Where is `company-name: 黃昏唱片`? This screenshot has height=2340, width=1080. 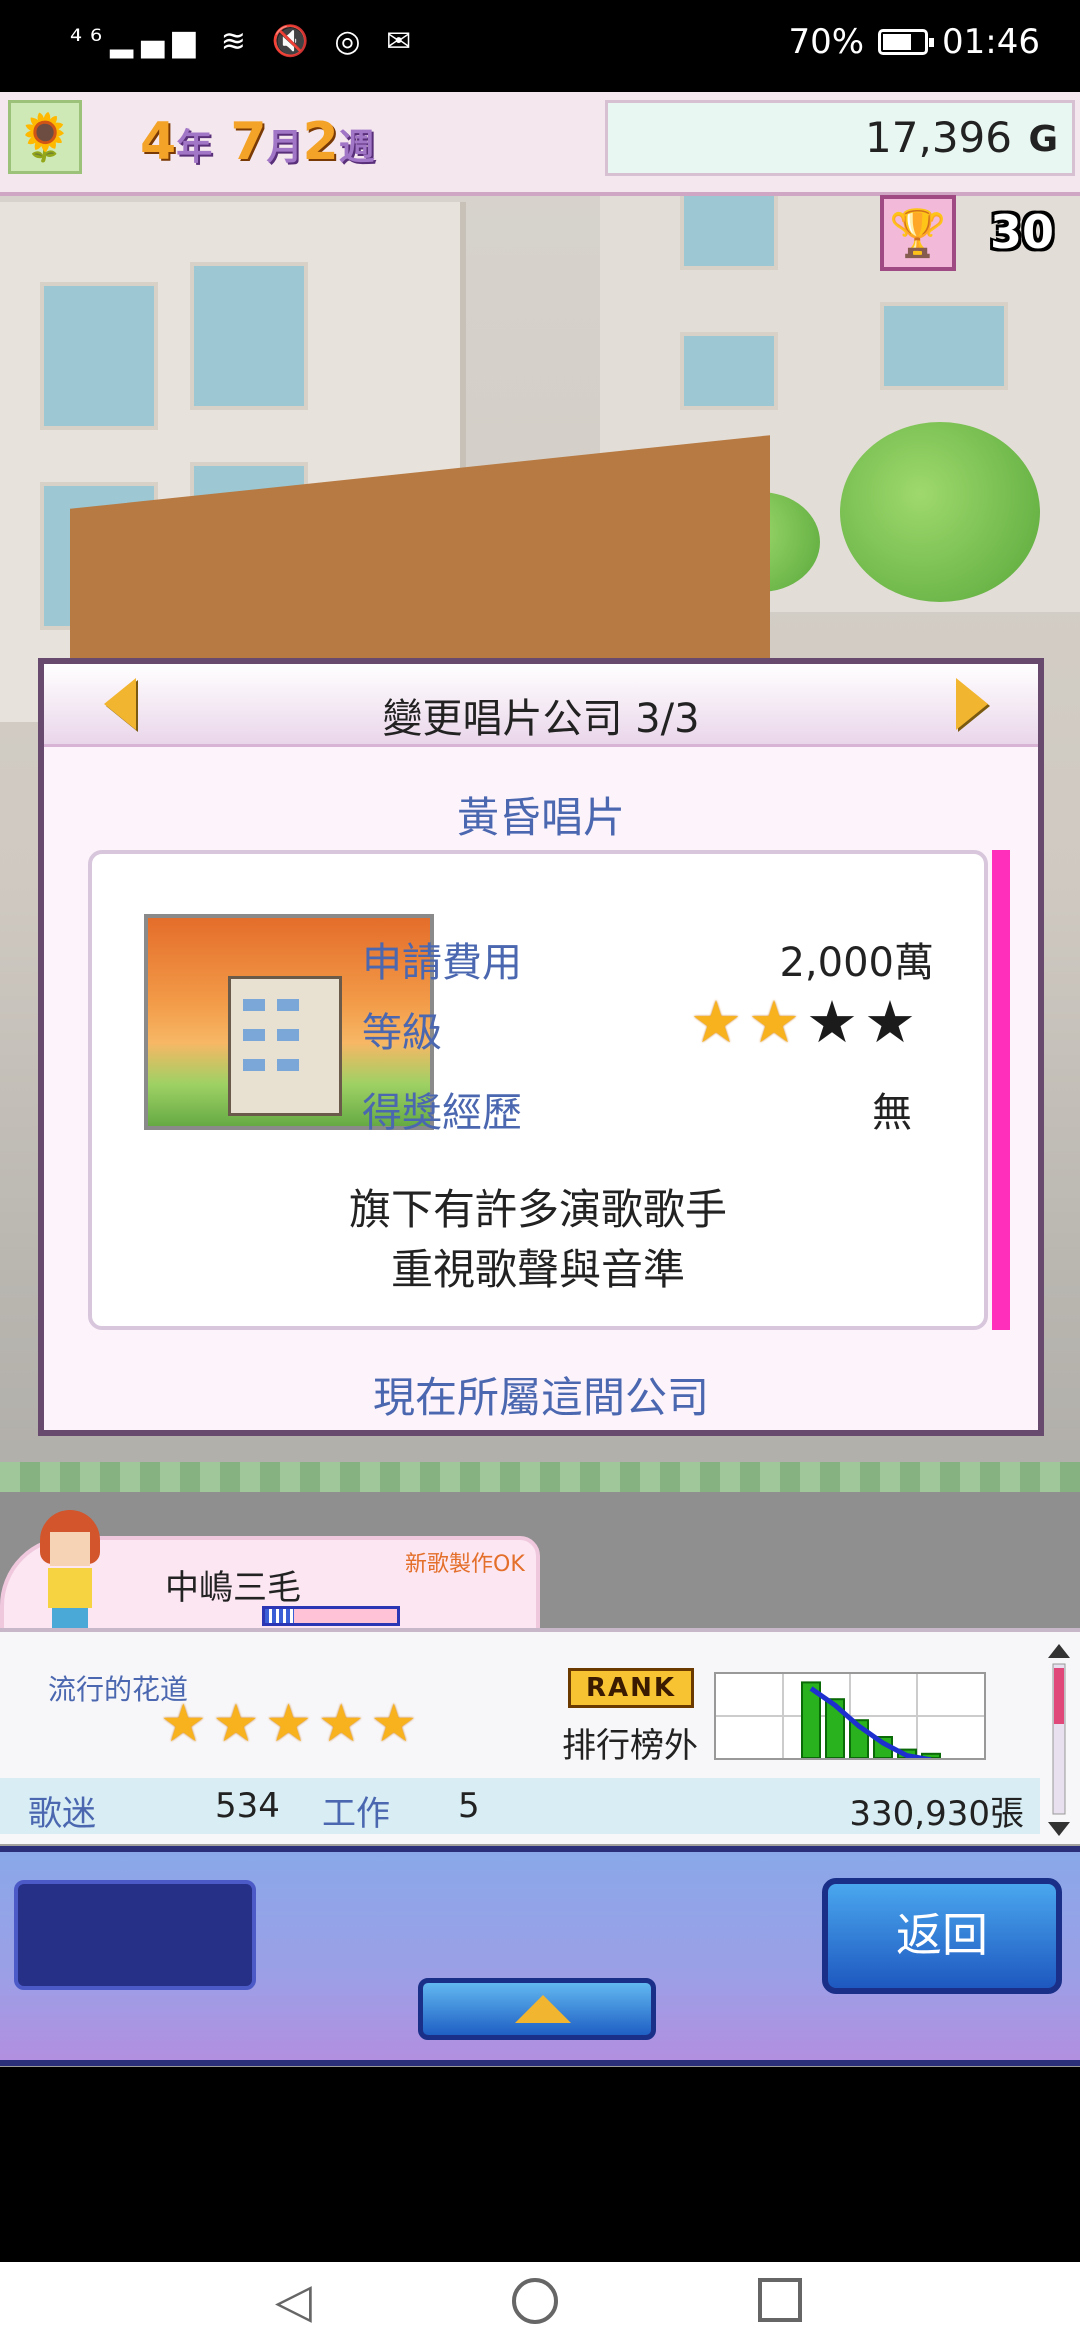
company-name: 黃昏唱片 is located at coordinates (540, 817).